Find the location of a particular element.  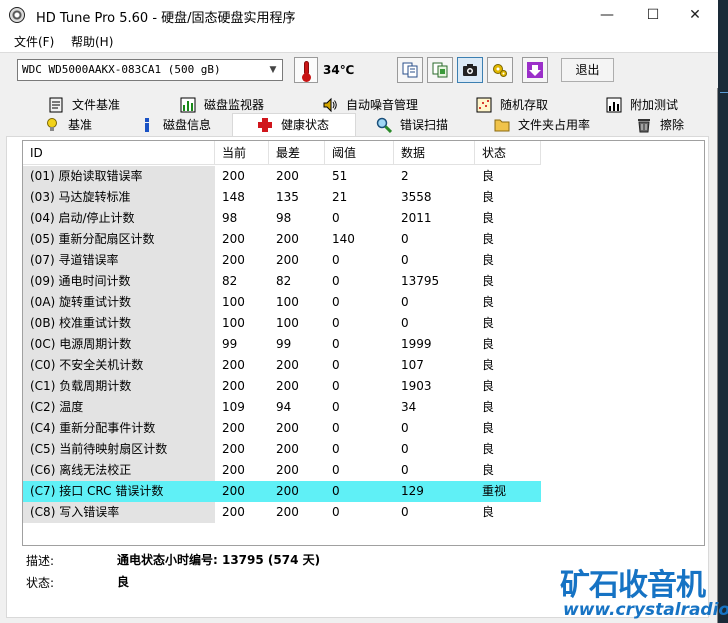

table-row: (C8) 写入错误率 200 200 0 0 良 is located at coordinates (282, 512).